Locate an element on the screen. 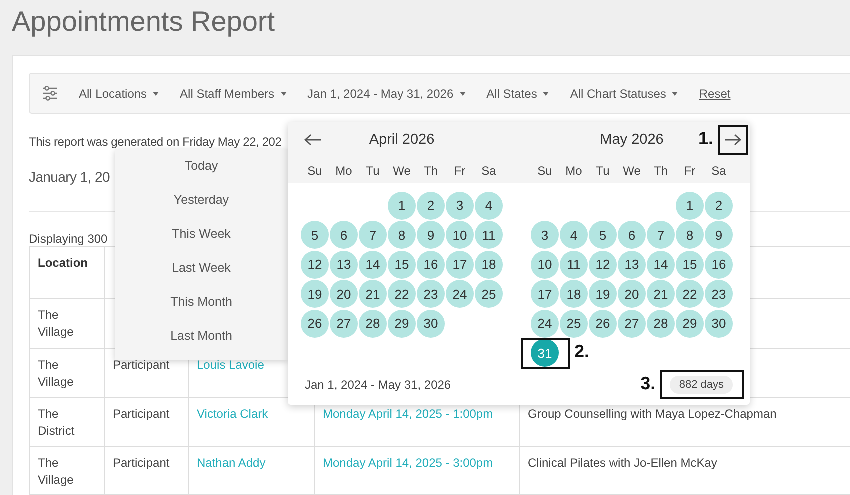 The image size is (850, 495). report-date-heading: January 1, 20 is located at coordinates (69, 177).